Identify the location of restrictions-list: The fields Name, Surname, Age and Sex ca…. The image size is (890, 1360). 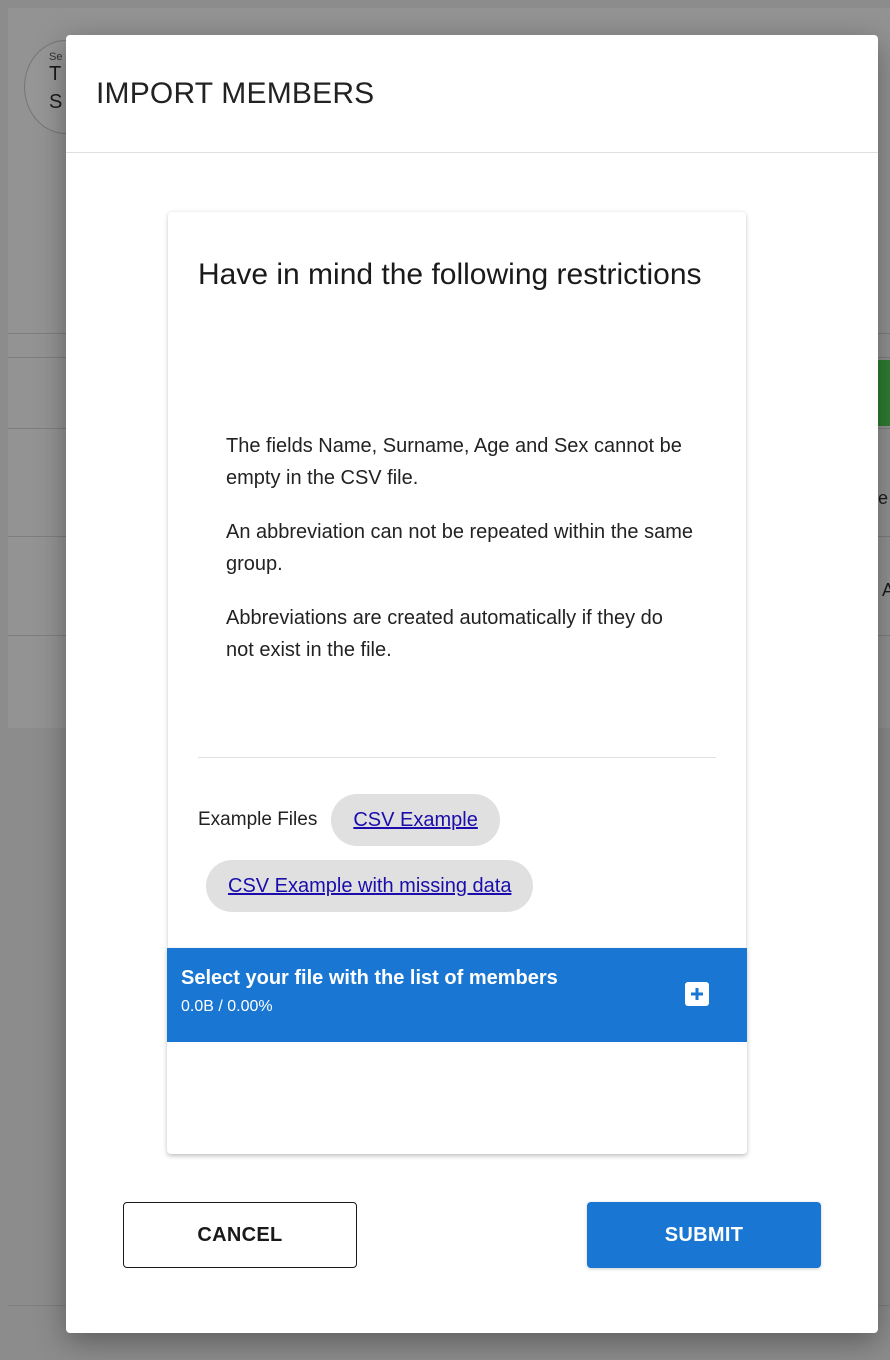
(461, 559).